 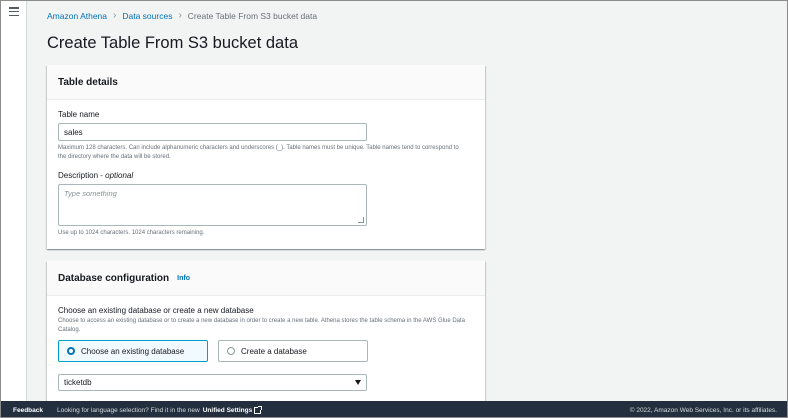 What do you see at coordinates (14, 201) in the screenshot?
I see `side-navigation-rail` at bounding box center [14, 201].